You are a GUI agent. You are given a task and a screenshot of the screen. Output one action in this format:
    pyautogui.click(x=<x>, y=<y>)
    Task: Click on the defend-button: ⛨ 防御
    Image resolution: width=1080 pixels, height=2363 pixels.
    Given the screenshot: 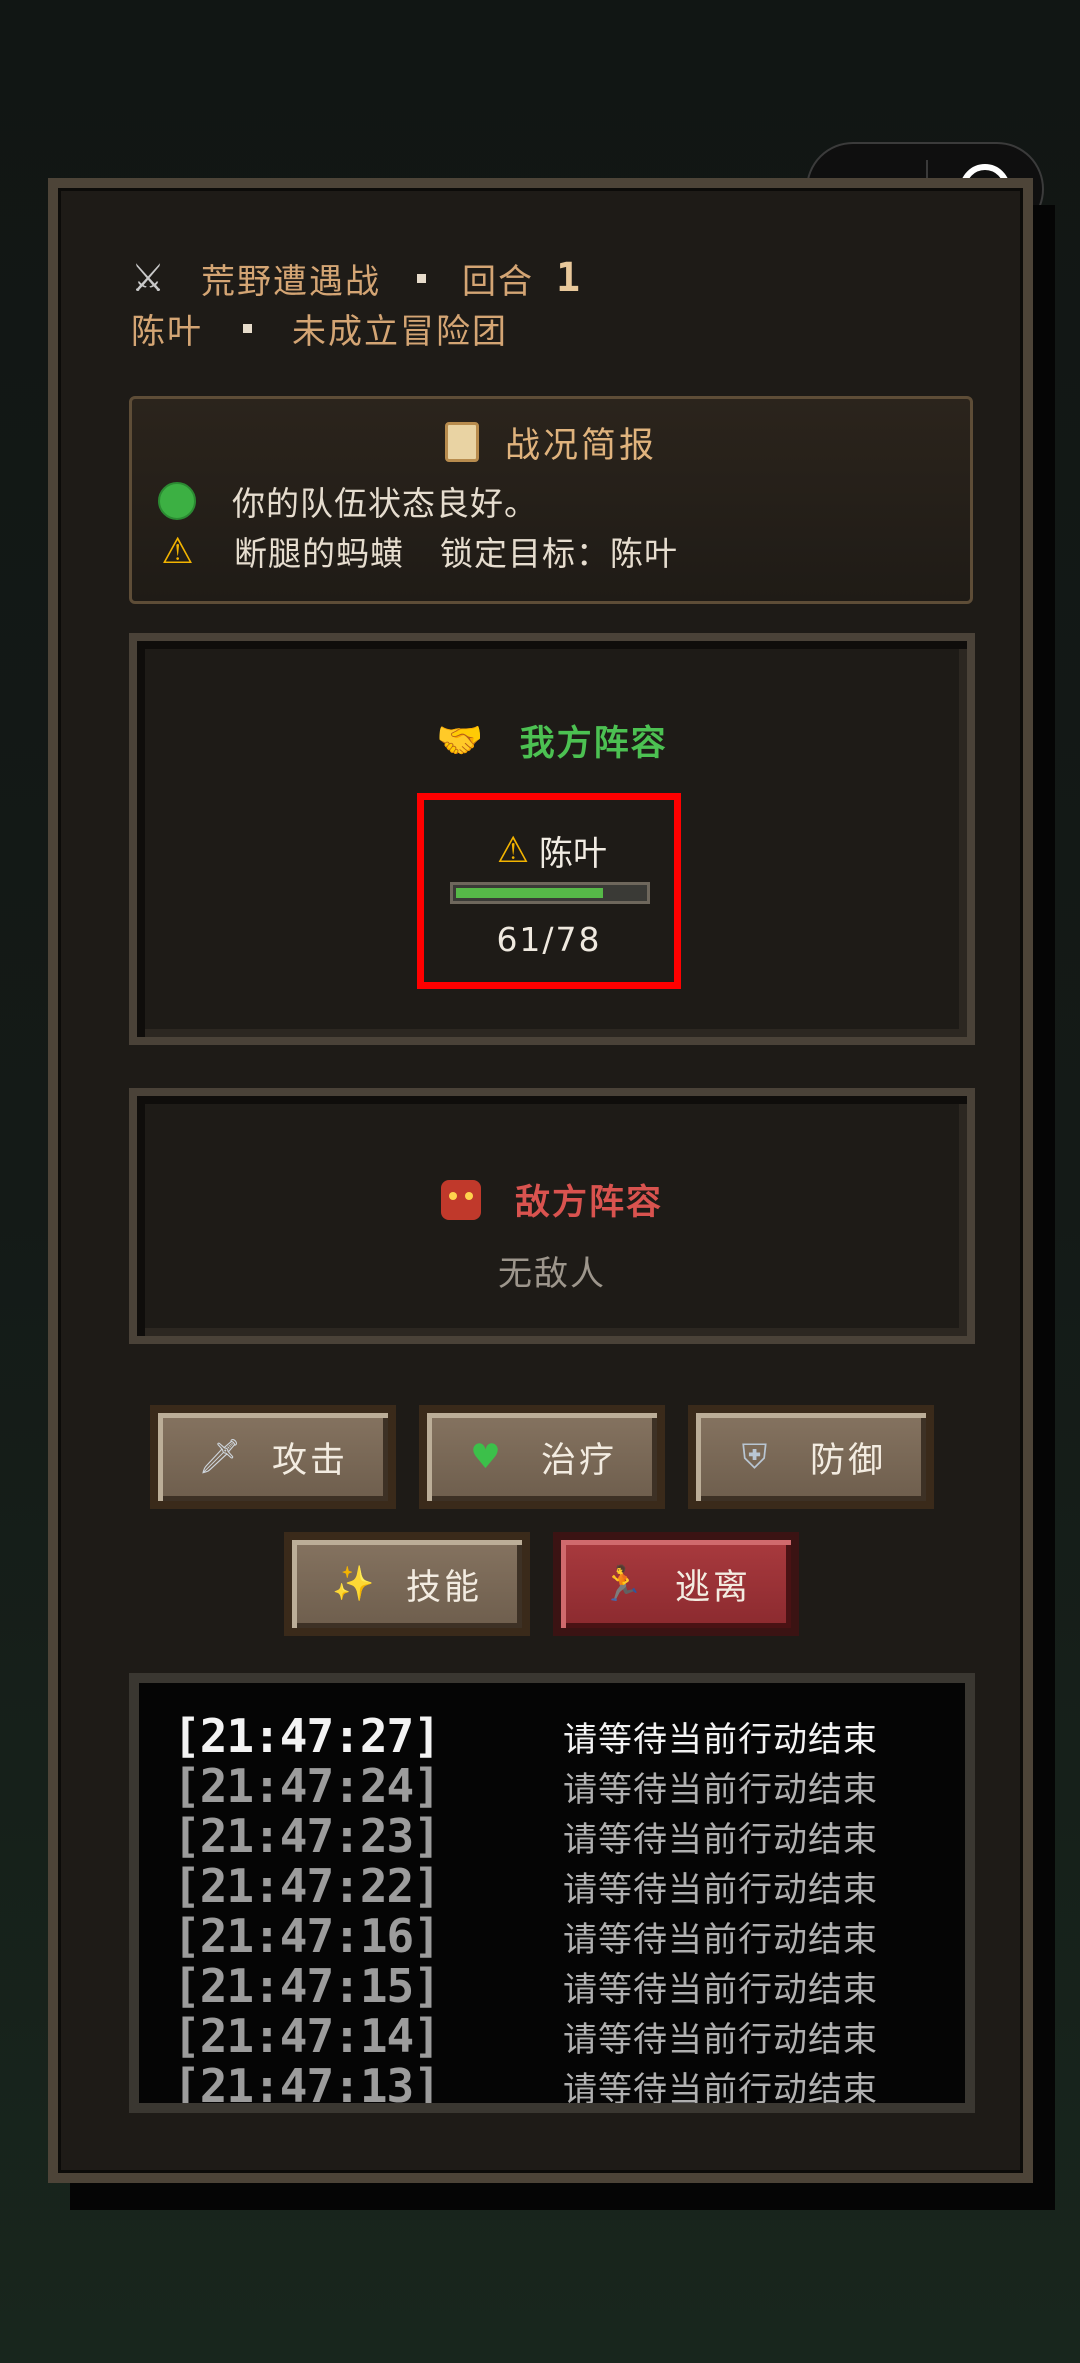 What is the action you would take?
    pyautogui.click(x=811, y=1457)
    